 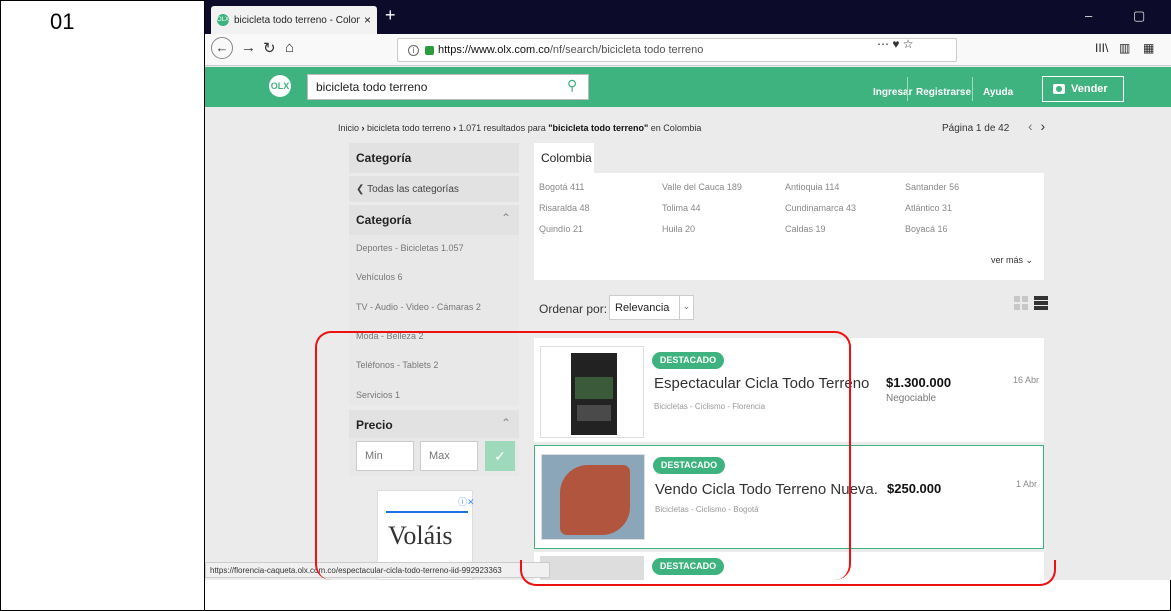 I want to click on tab-colombia: Colombia, so click(x=564, y=158).